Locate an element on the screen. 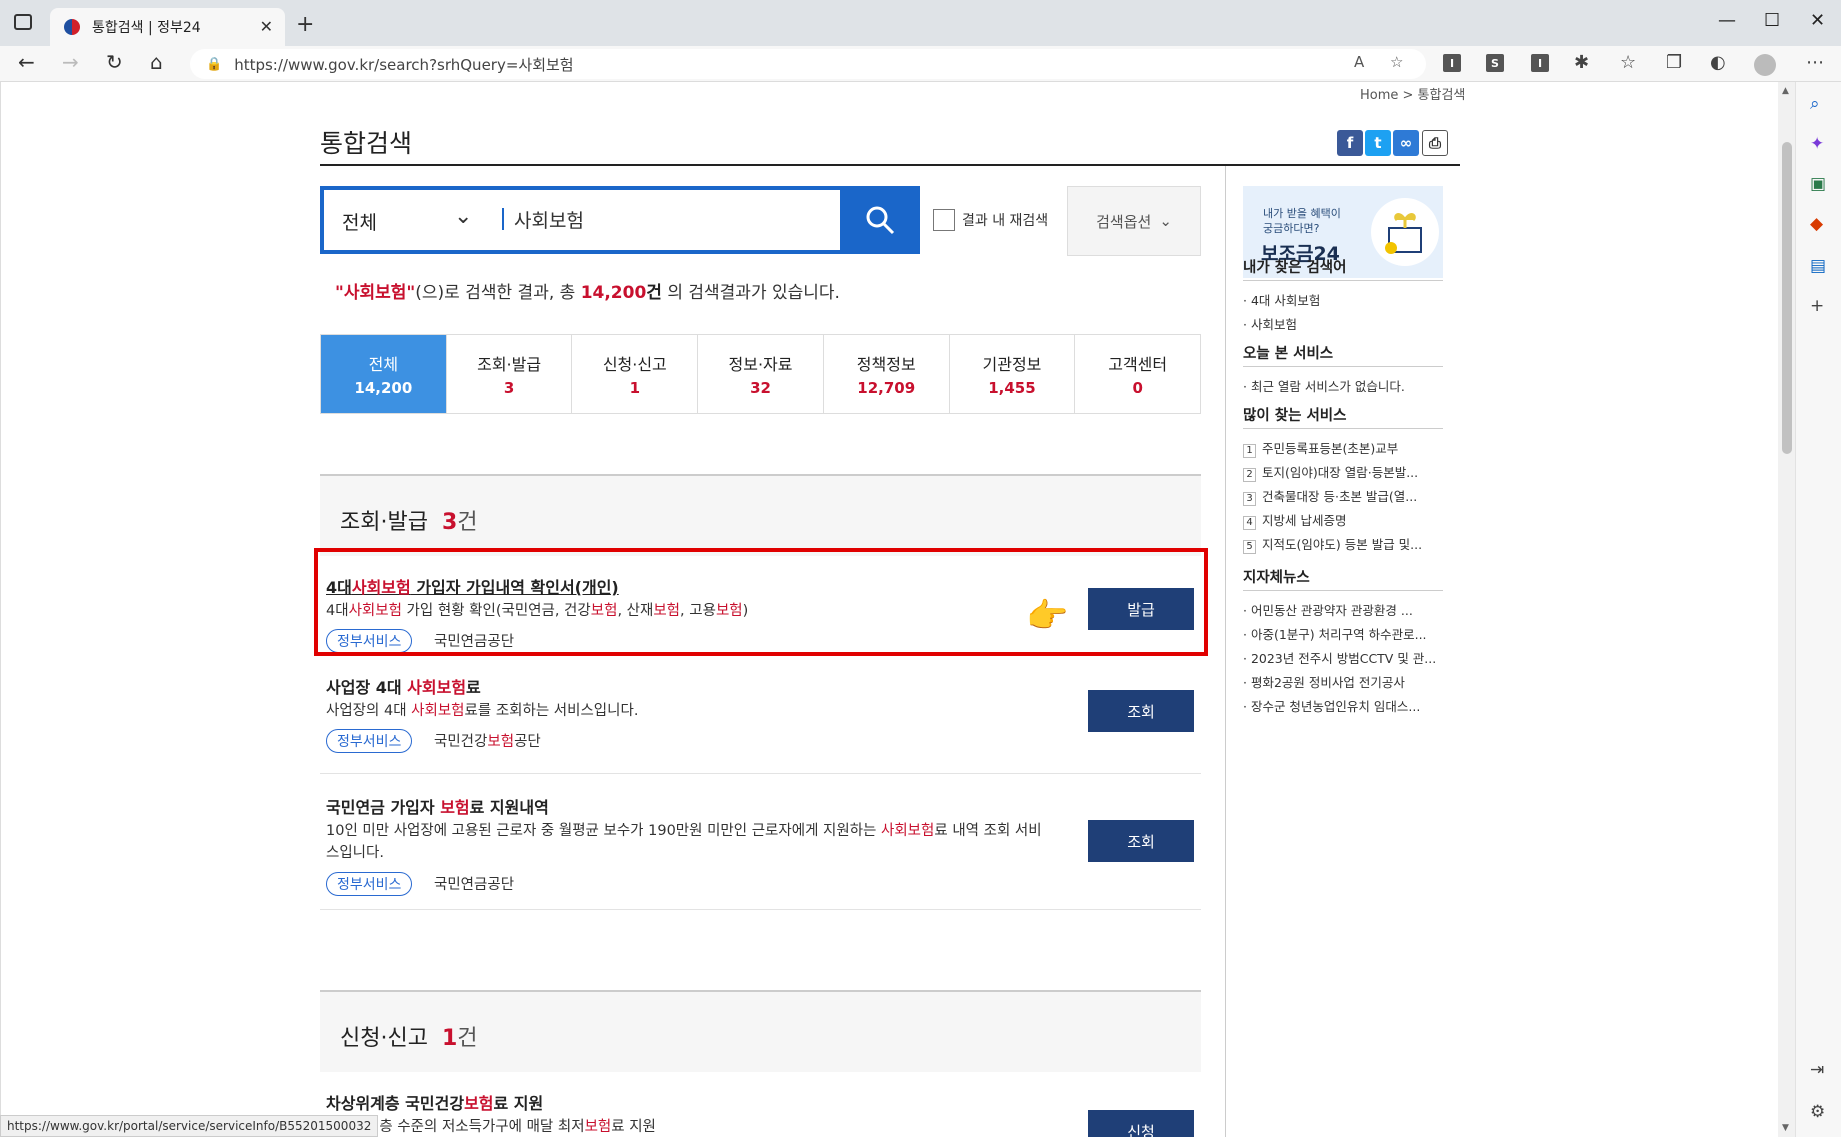  close-tab-icon: ✕ is located at coordinates (266, 26).